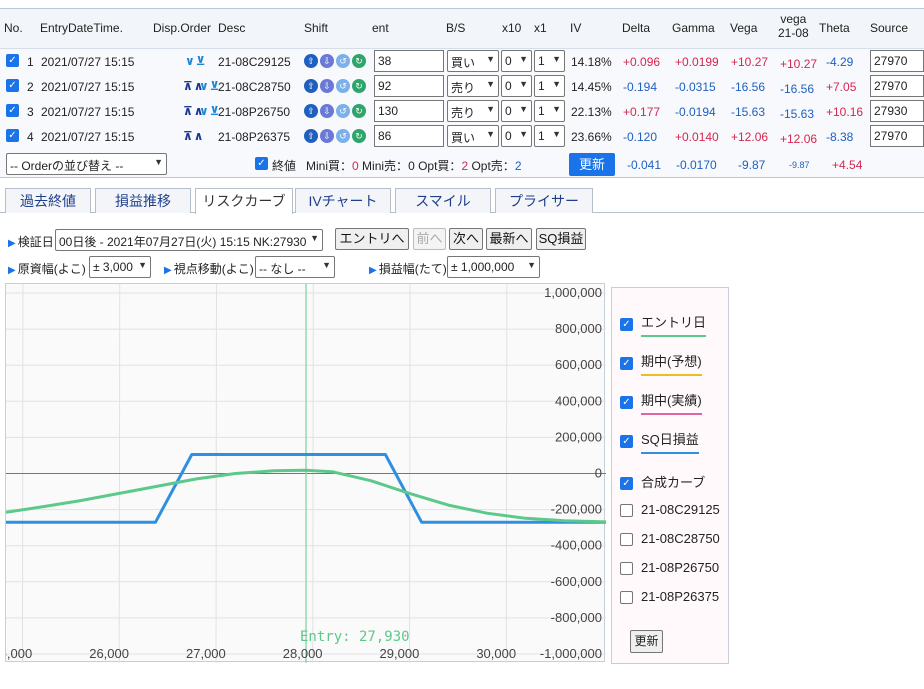  What do you see at coordinates (143, 200) in the screenshot?
I see `tab-pl-history: 損益推移` at bounding box center [143, 200].